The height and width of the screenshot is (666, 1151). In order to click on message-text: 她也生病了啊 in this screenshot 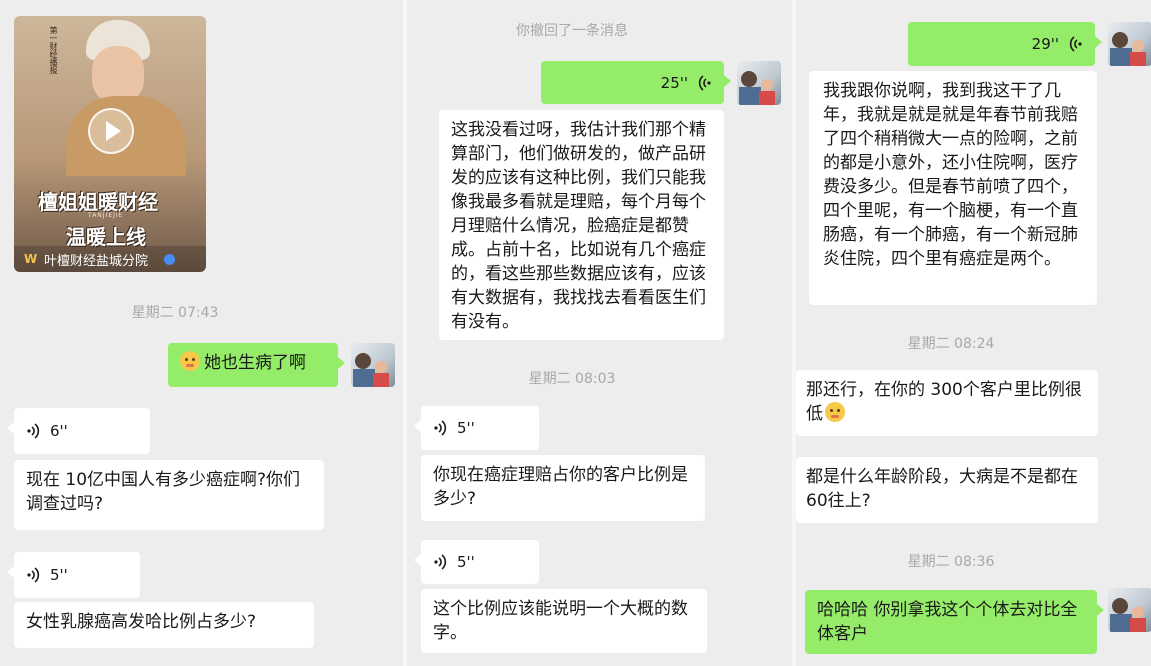, I will do `click(255, 363)`.